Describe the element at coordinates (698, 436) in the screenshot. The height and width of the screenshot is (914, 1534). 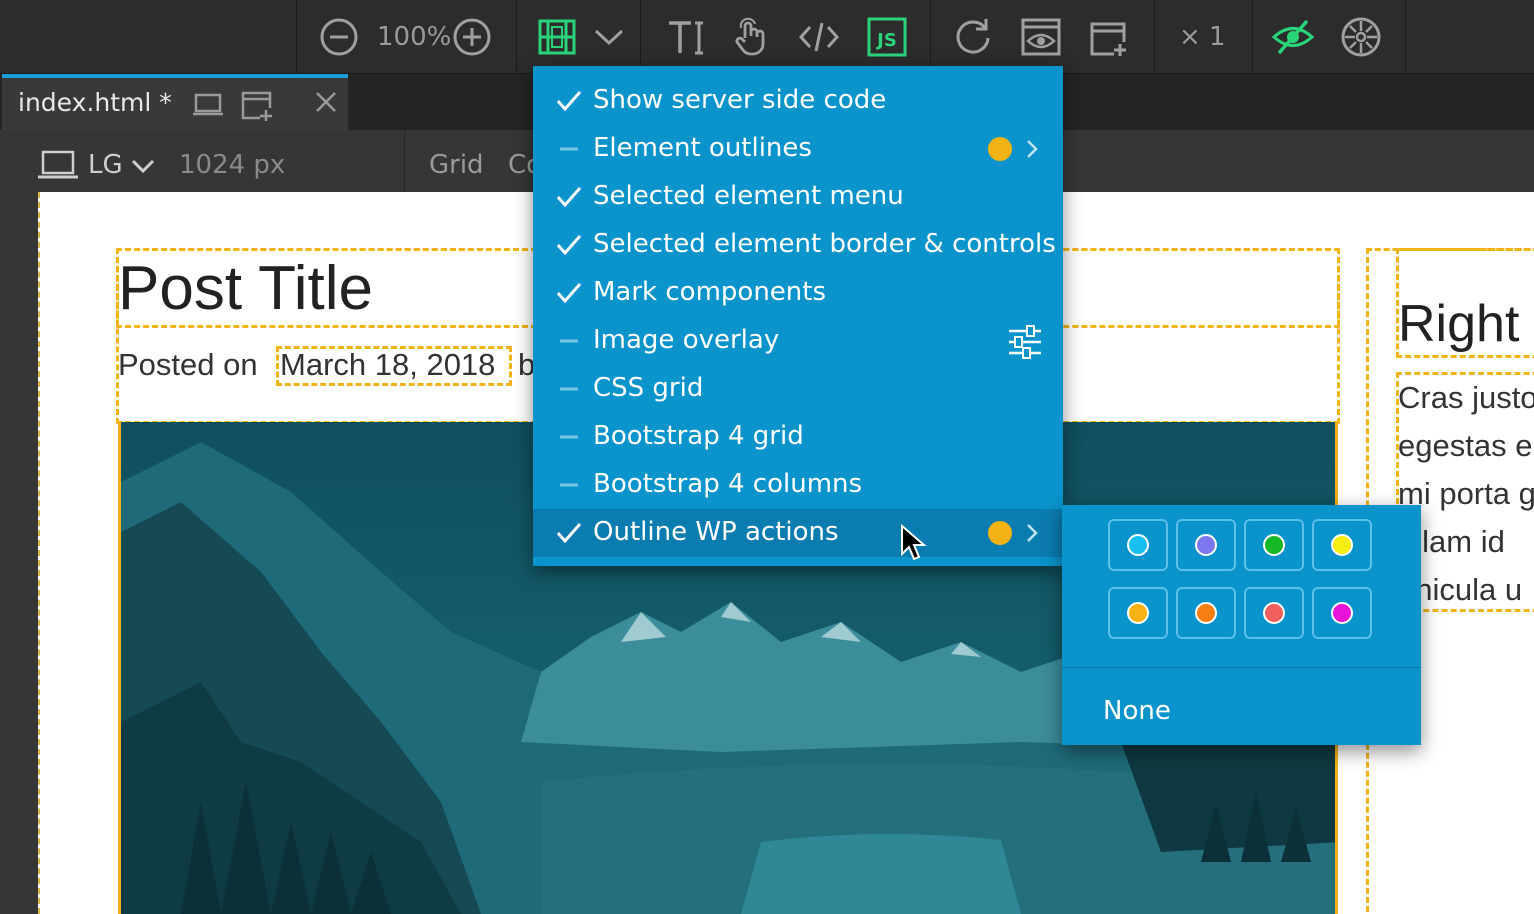
I see `menu-item-label: Bootstrap 4 grid` at that location.